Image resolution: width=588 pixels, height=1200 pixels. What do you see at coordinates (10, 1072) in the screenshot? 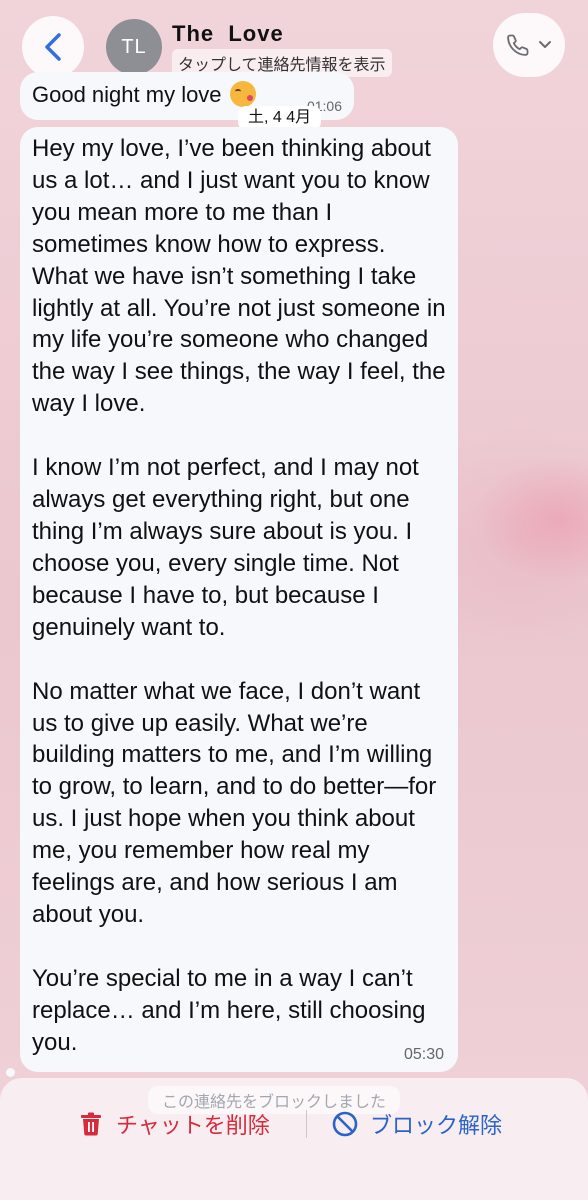
I see `bubble-tail` at bounding box center [10, 1072].